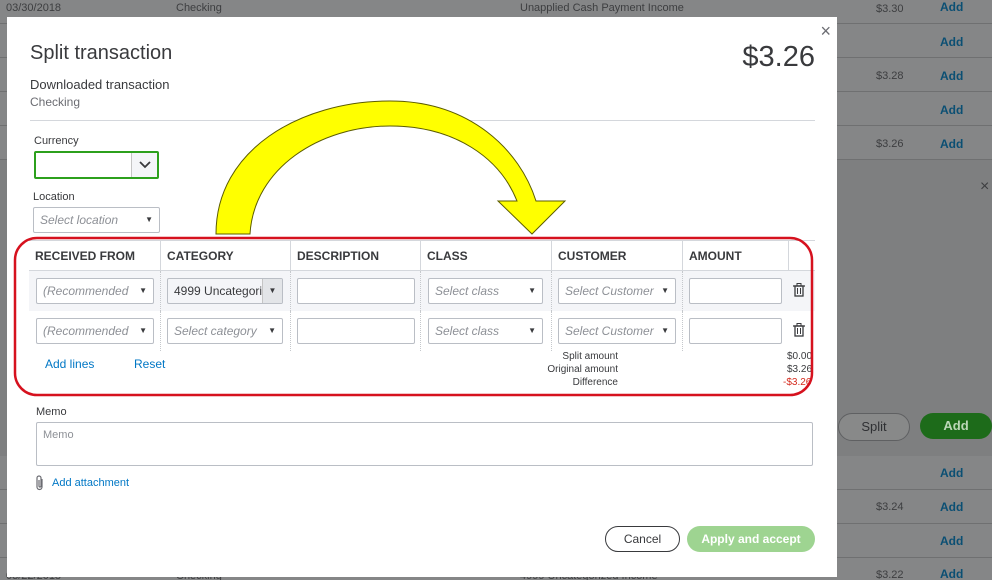 This screenshot has width=992, height=580. Describe the element at coordinates (56, 141) in the screenshot. I see `currency-label: Currency` at that location.